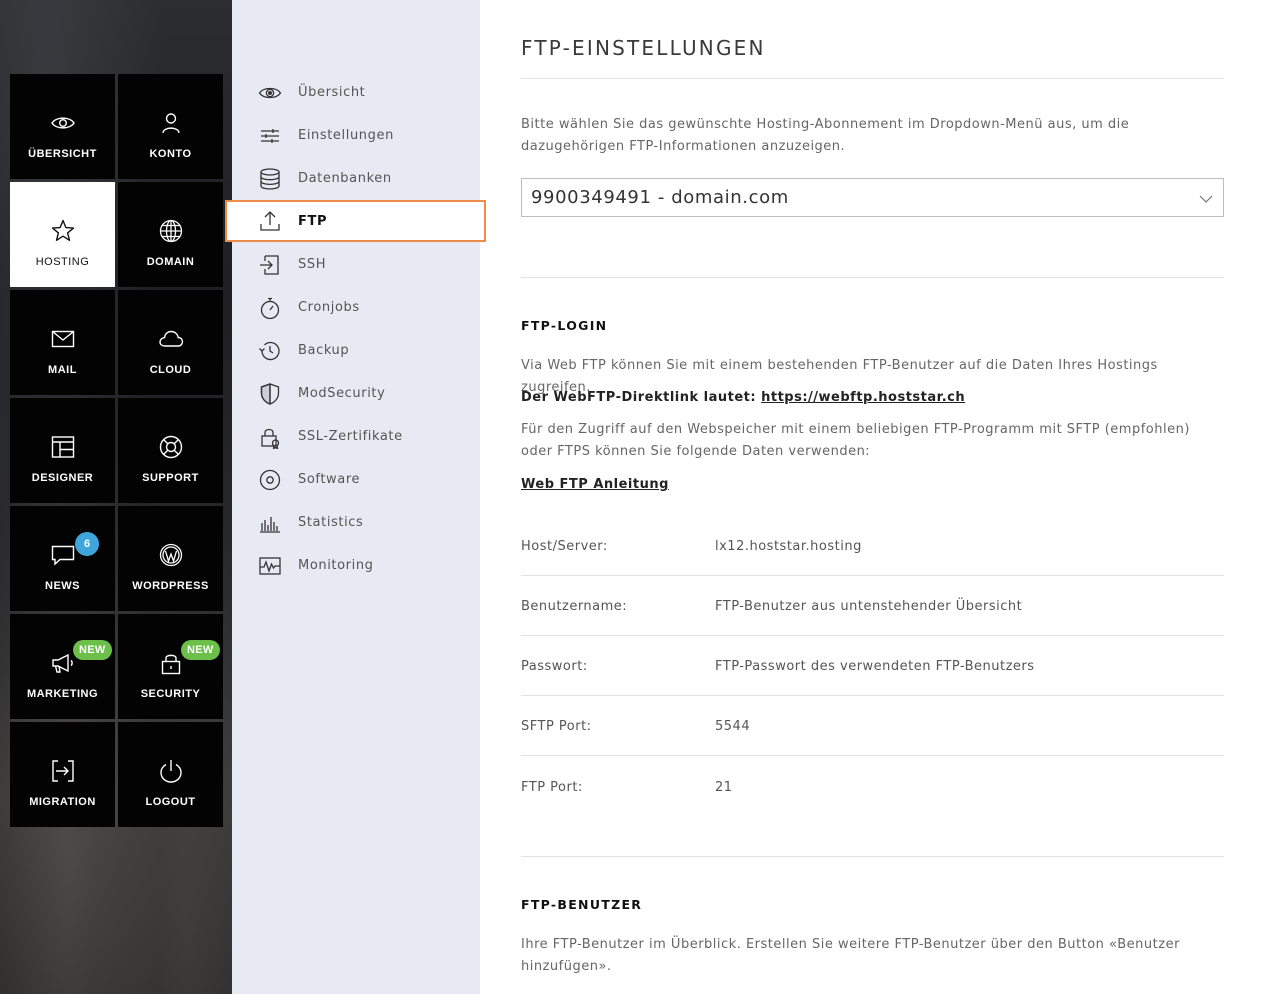  I want to click on nav-tile-migration: MIGRATION, so click(62, 774).